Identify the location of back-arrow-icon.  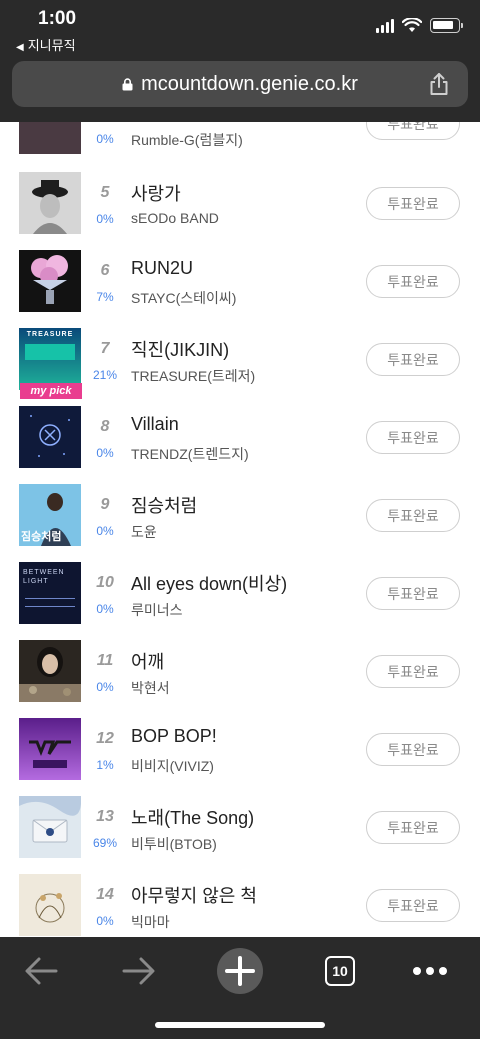
(41, 971).